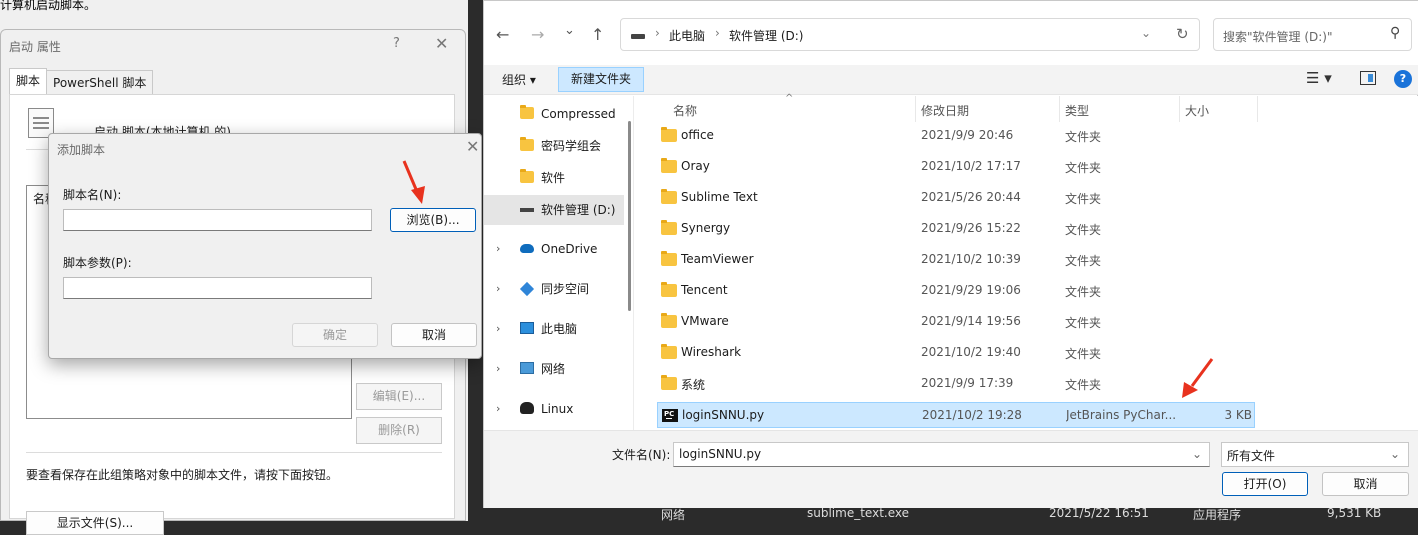 The height and width of the screenshot is (535, 1418). Describe the element at coordinates (527, 368) in the screenshot. I see `network-icon` at that location.